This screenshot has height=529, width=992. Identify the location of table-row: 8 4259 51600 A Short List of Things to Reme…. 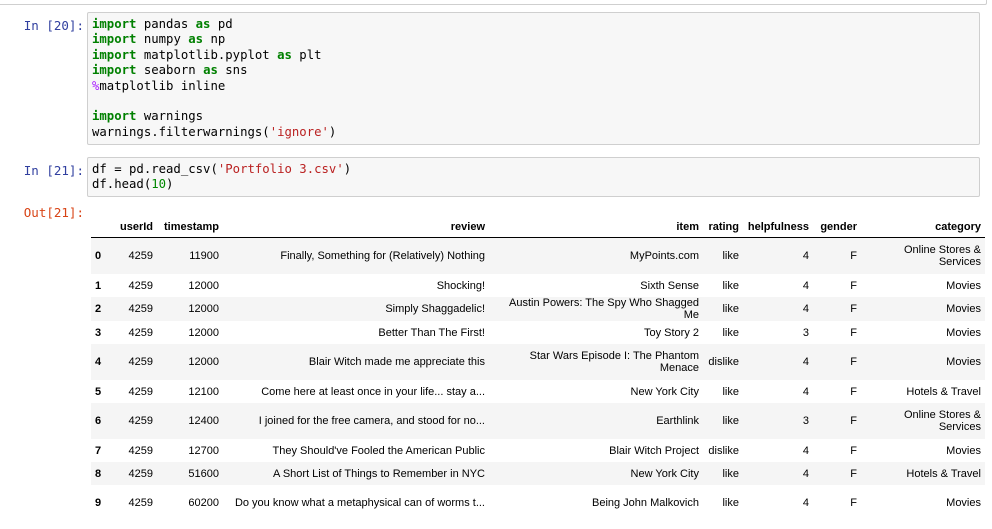
(538, 473).